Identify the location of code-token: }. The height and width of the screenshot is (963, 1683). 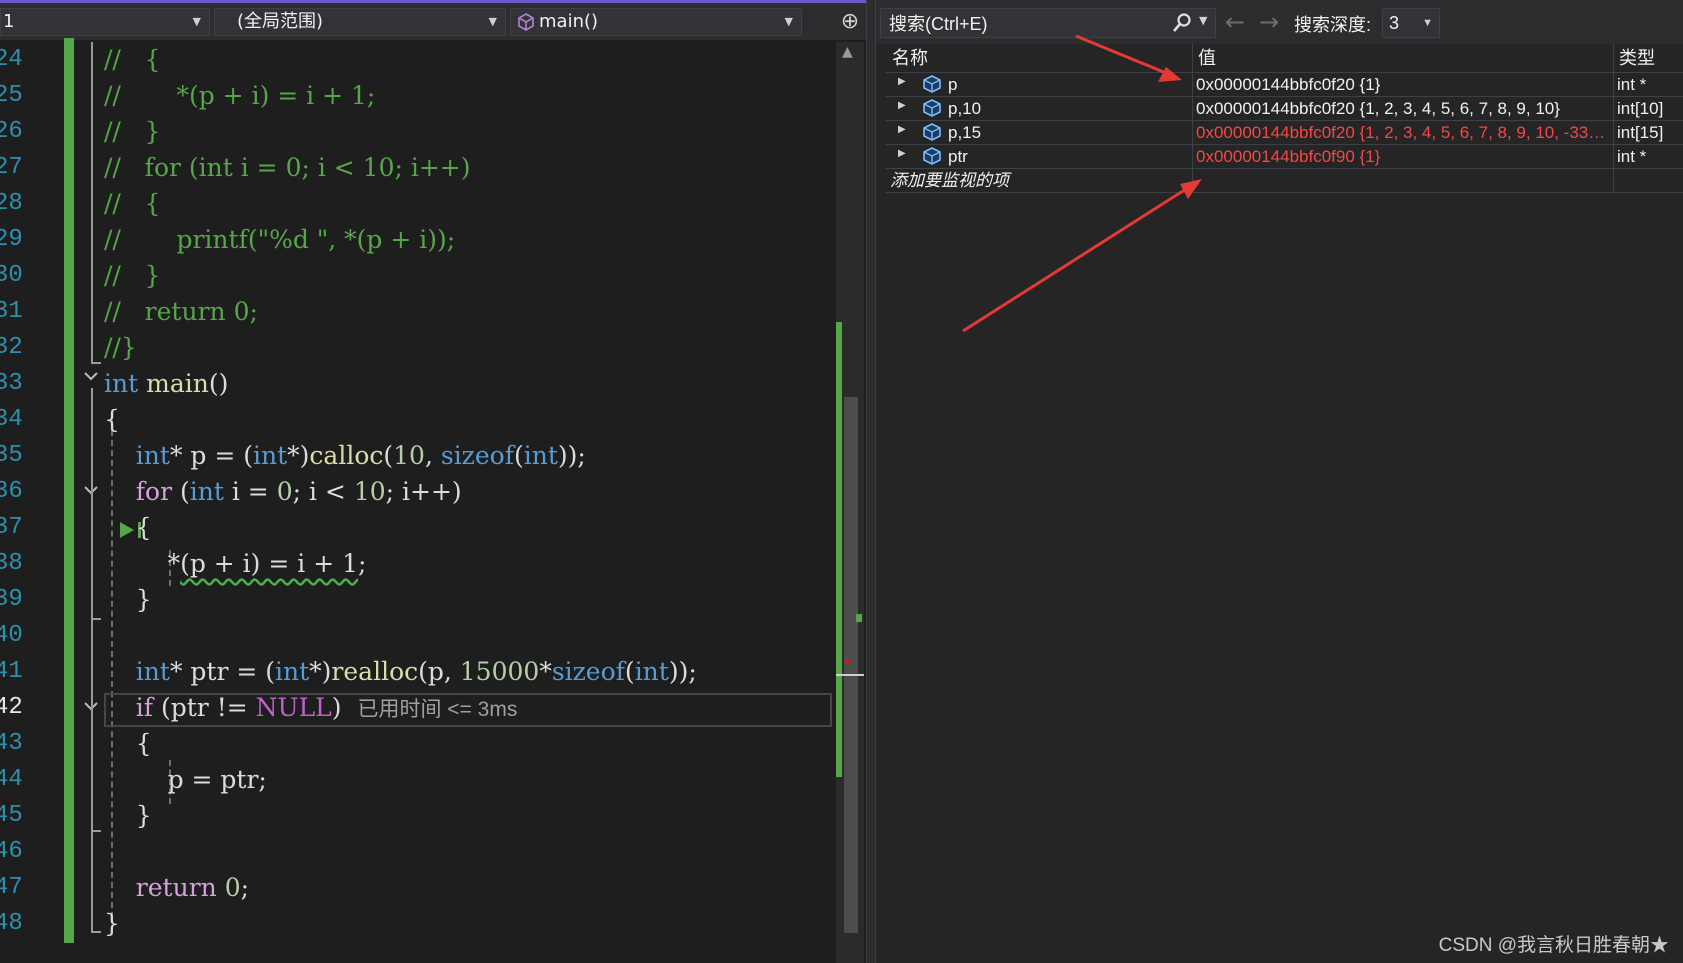
(128, 815).